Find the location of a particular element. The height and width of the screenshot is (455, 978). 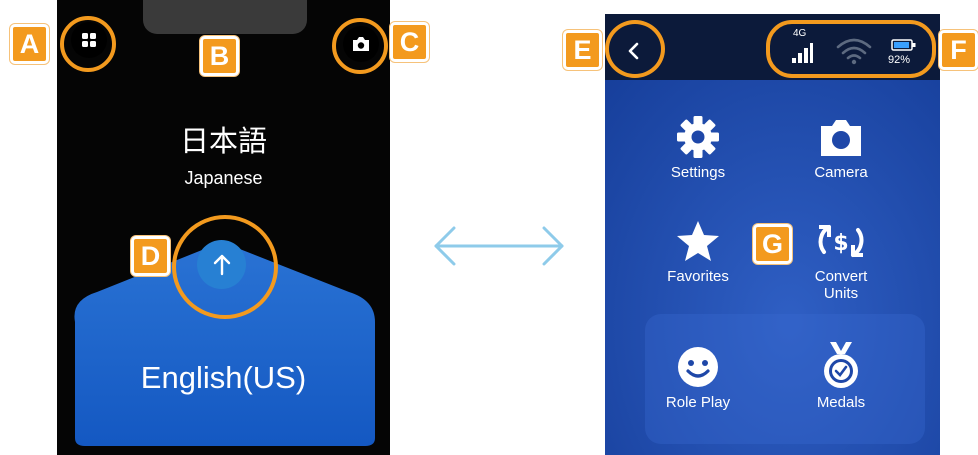

medals-menu-item: Medals is located at coordinates (841, 375).